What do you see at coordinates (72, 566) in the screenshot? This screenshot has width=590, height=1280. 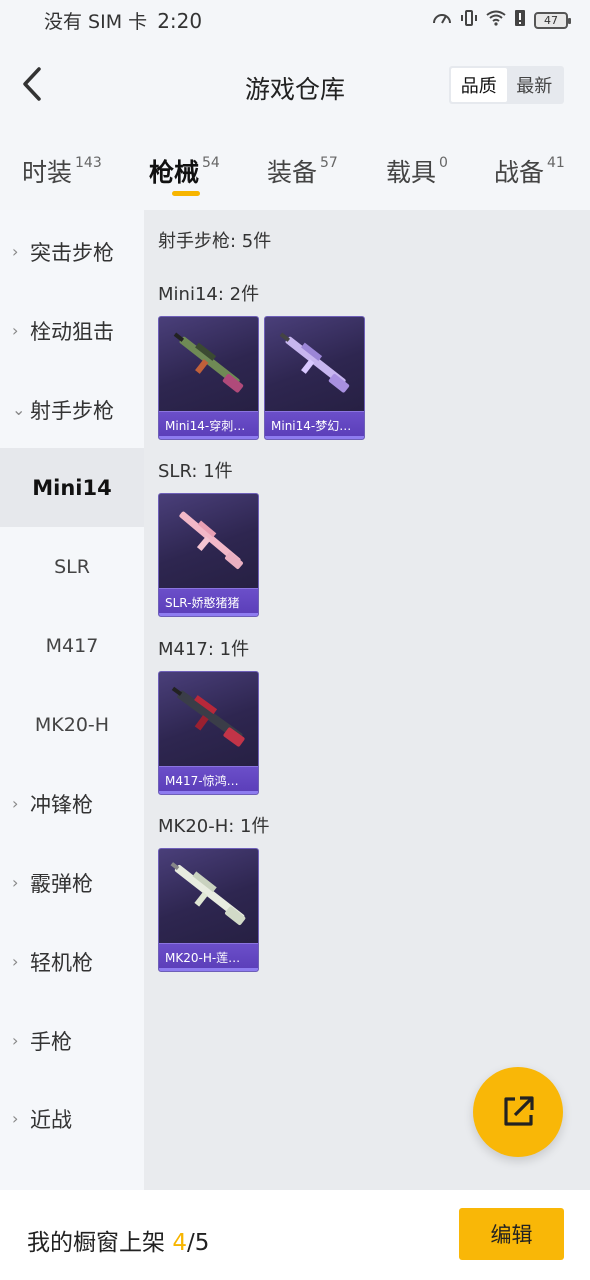 I see `sidebar-subitem-slr: SLR` at bounding box center [72, 566].